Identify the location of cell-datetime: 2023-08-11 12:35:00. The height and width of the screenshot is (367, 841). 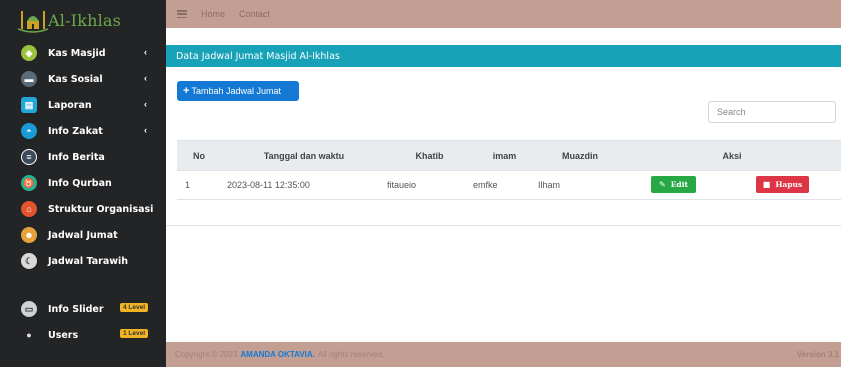
(268, 185).